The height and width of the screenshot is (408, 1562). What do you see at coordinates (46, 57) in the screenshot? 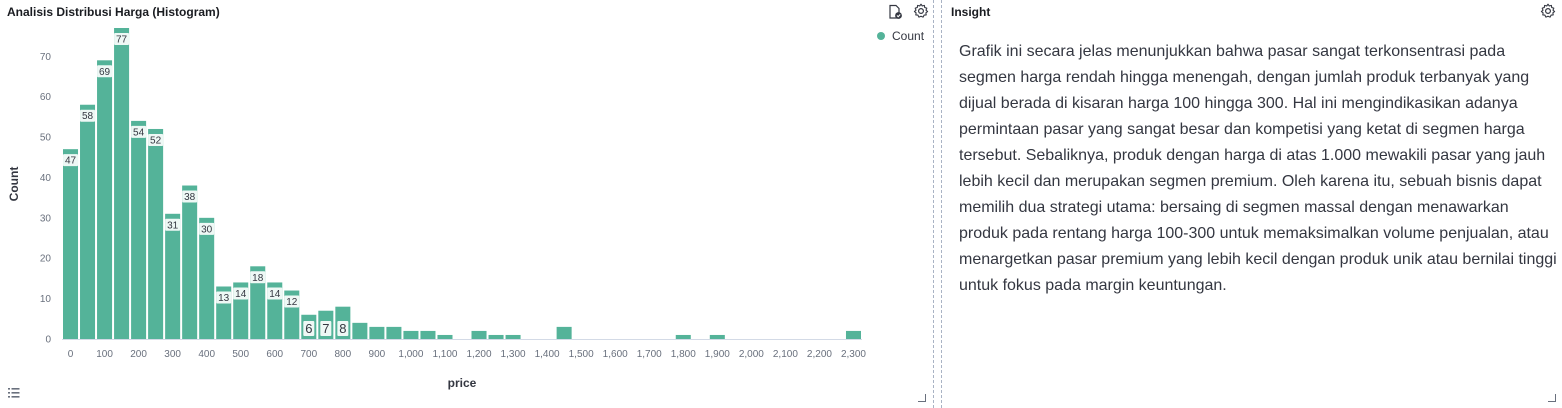
I see `y-tick-label: 70` at bounding box center [46, 57].